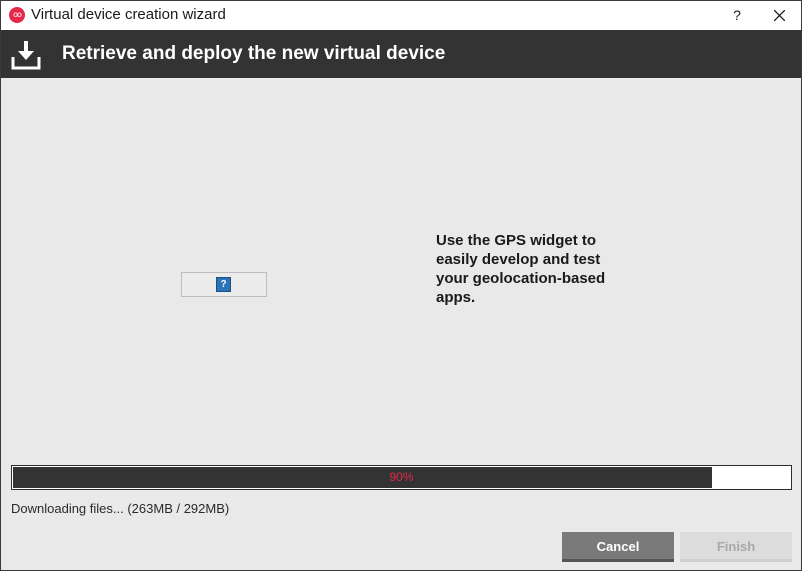 The image size is (802, 571). Describe the element at coordinates (26, 55) in the screenshot. I see `download-icon` at that location.